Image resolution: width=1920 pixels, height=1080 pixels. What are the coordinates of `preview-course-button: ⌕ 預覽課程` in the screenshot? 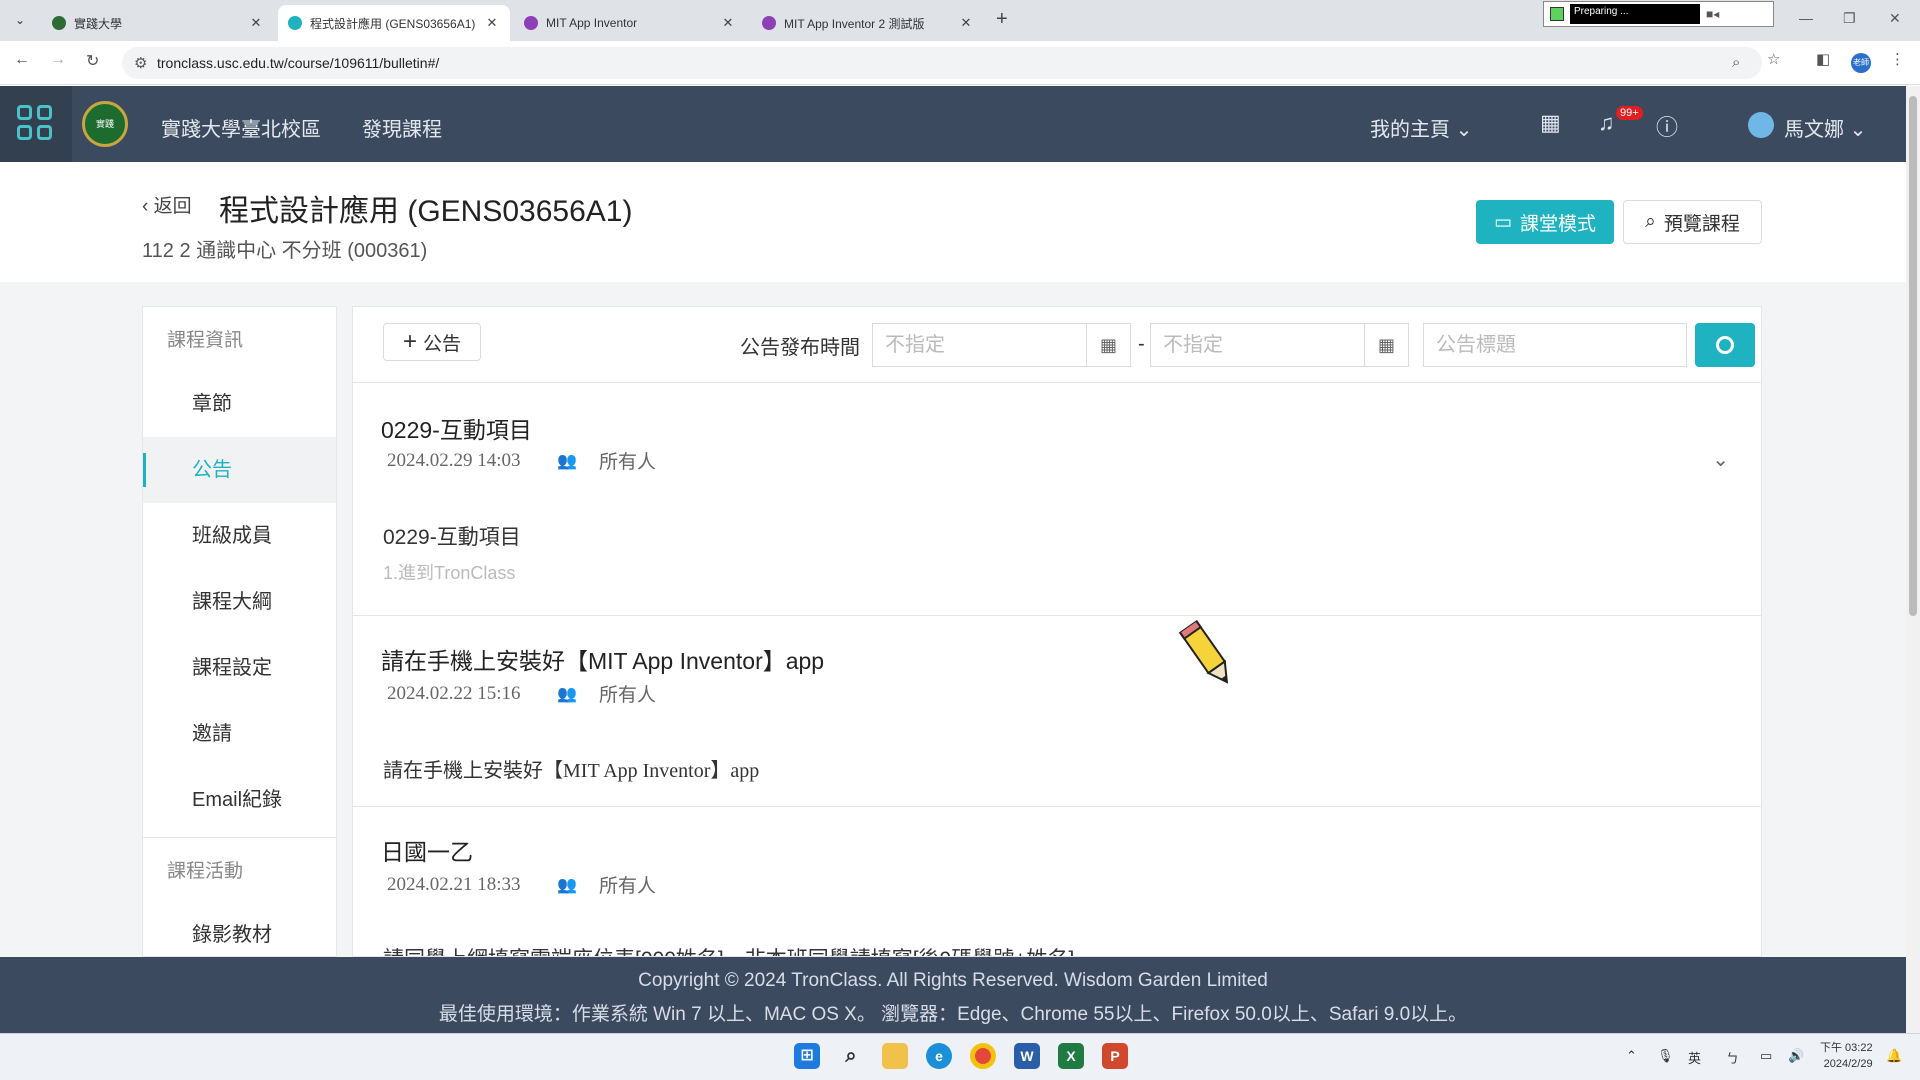 It's located at (1692, 222).